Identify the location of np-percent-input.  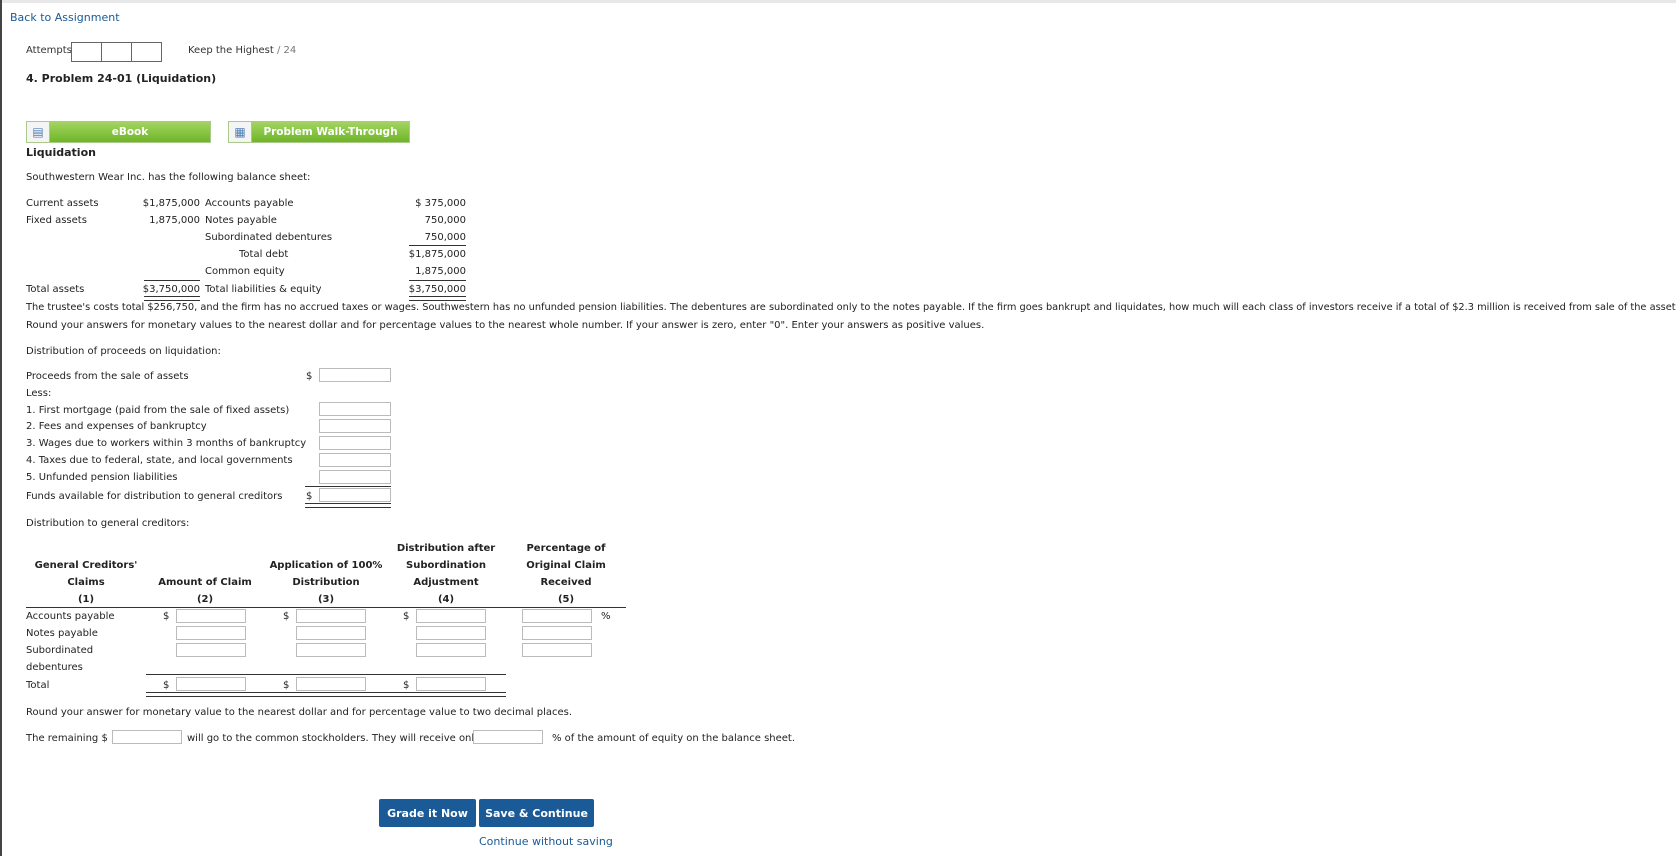
(557, 633).